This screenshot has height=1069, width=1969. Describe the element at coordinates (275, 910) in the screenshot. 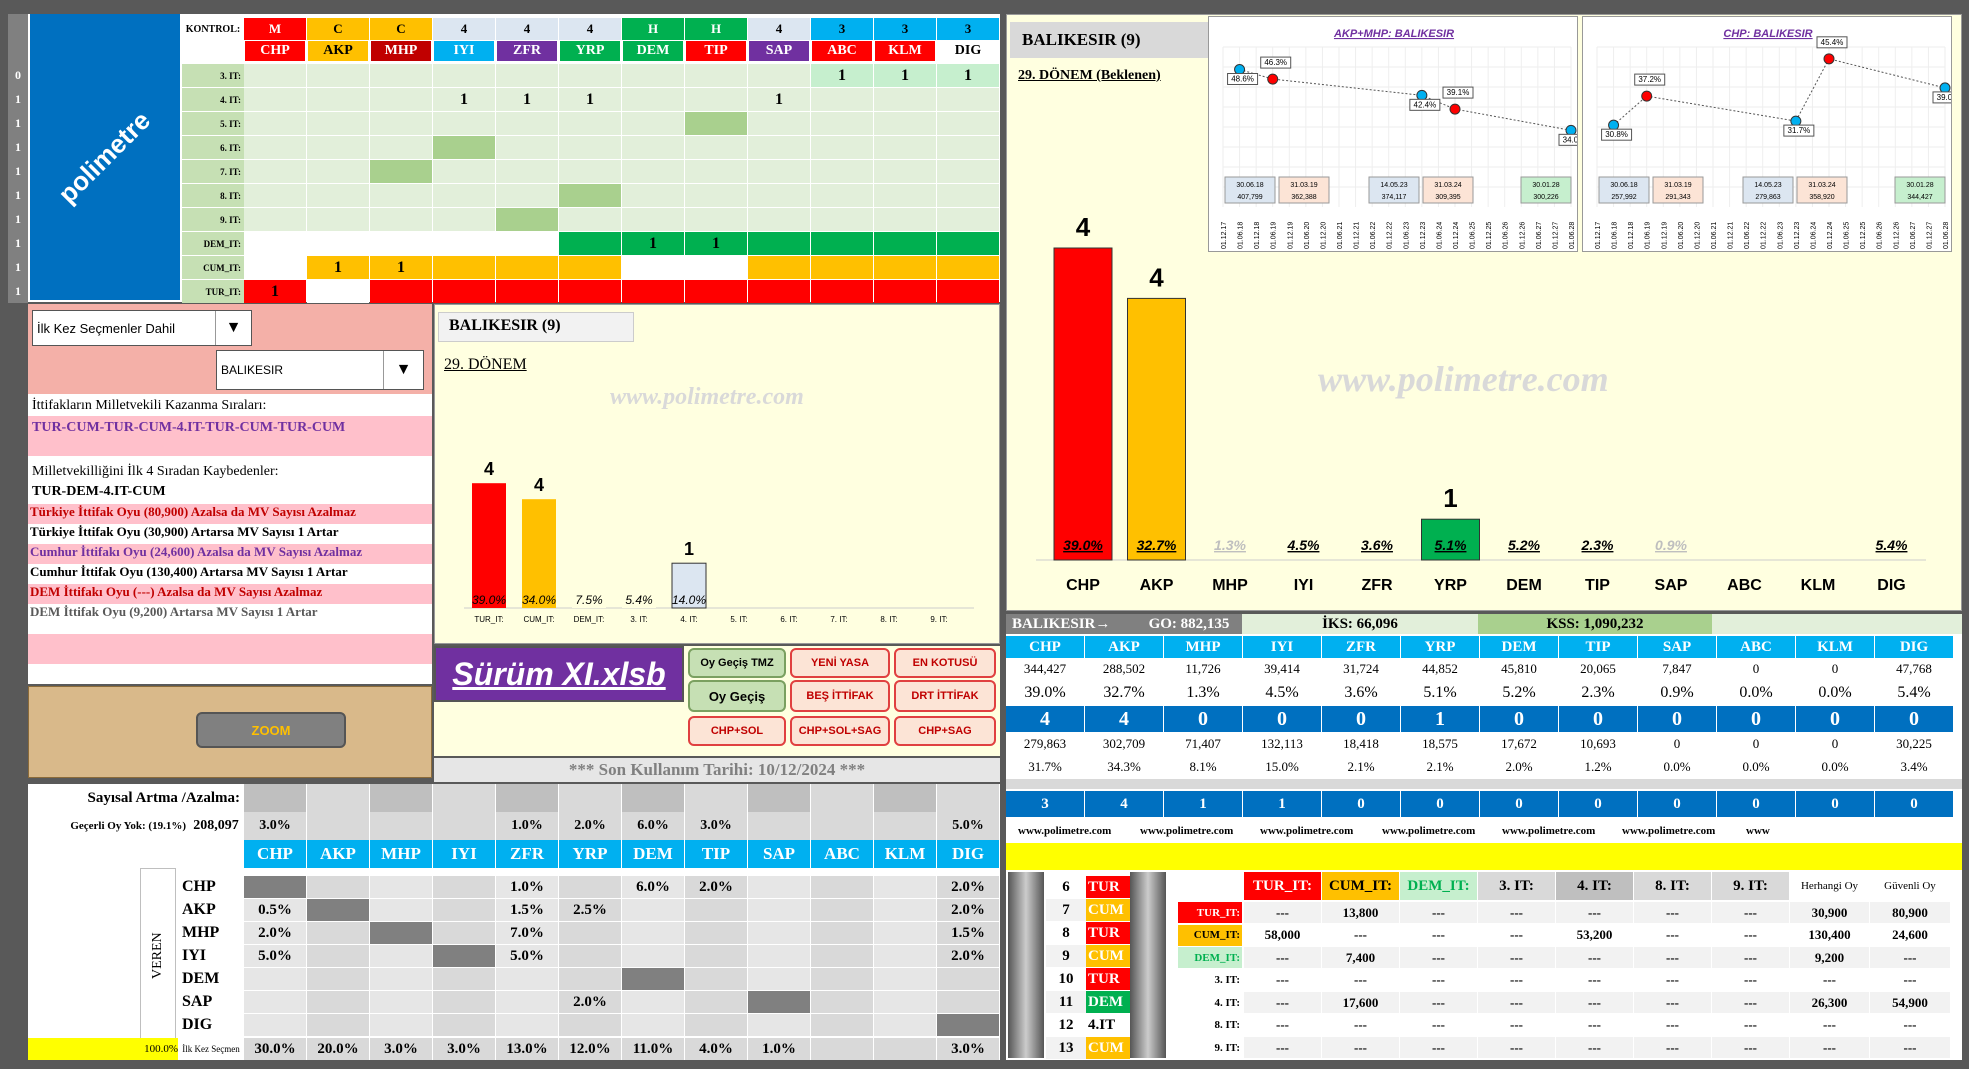

I see `transfer-cell: 0.5%` at that location.